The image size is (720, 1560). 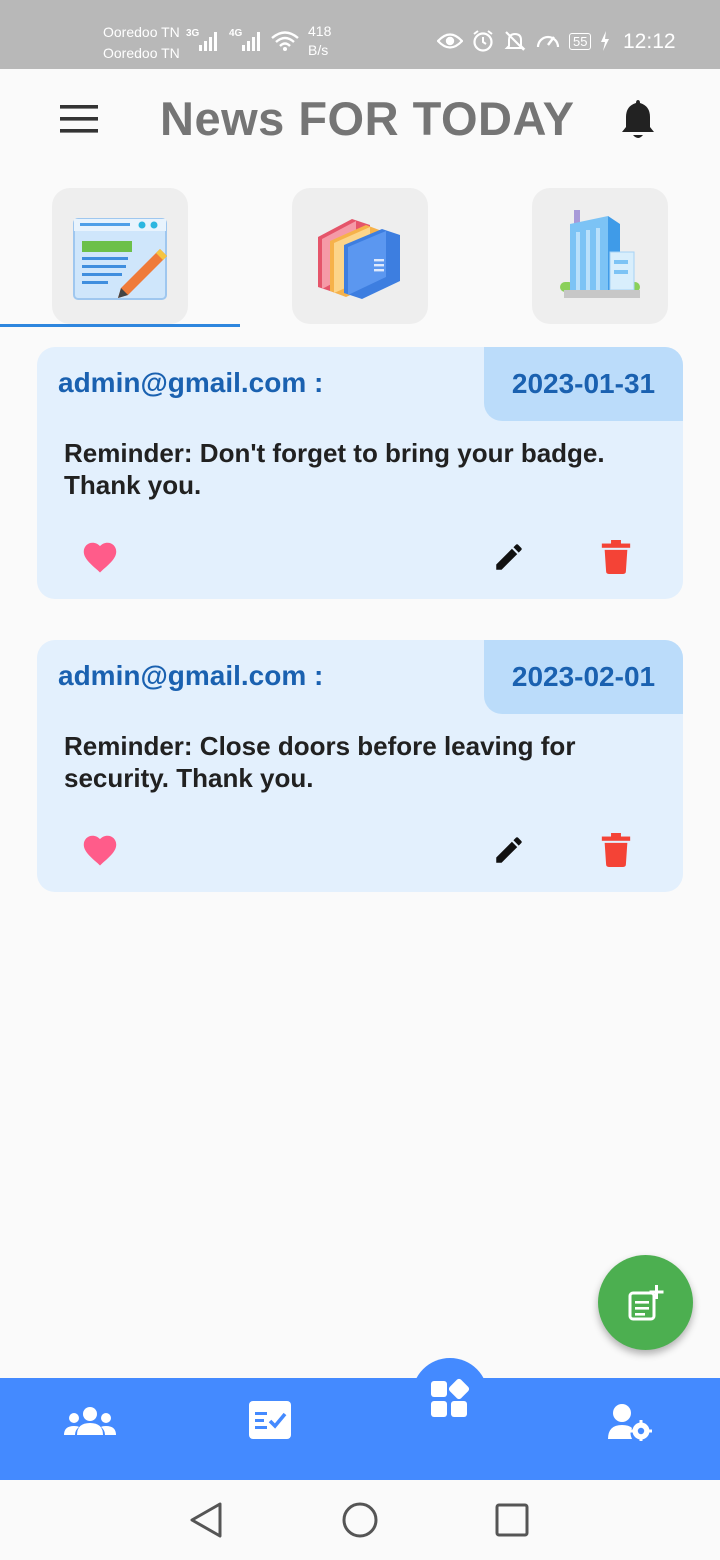 I want to click on system-home-button, so click(x=360, y=1520).